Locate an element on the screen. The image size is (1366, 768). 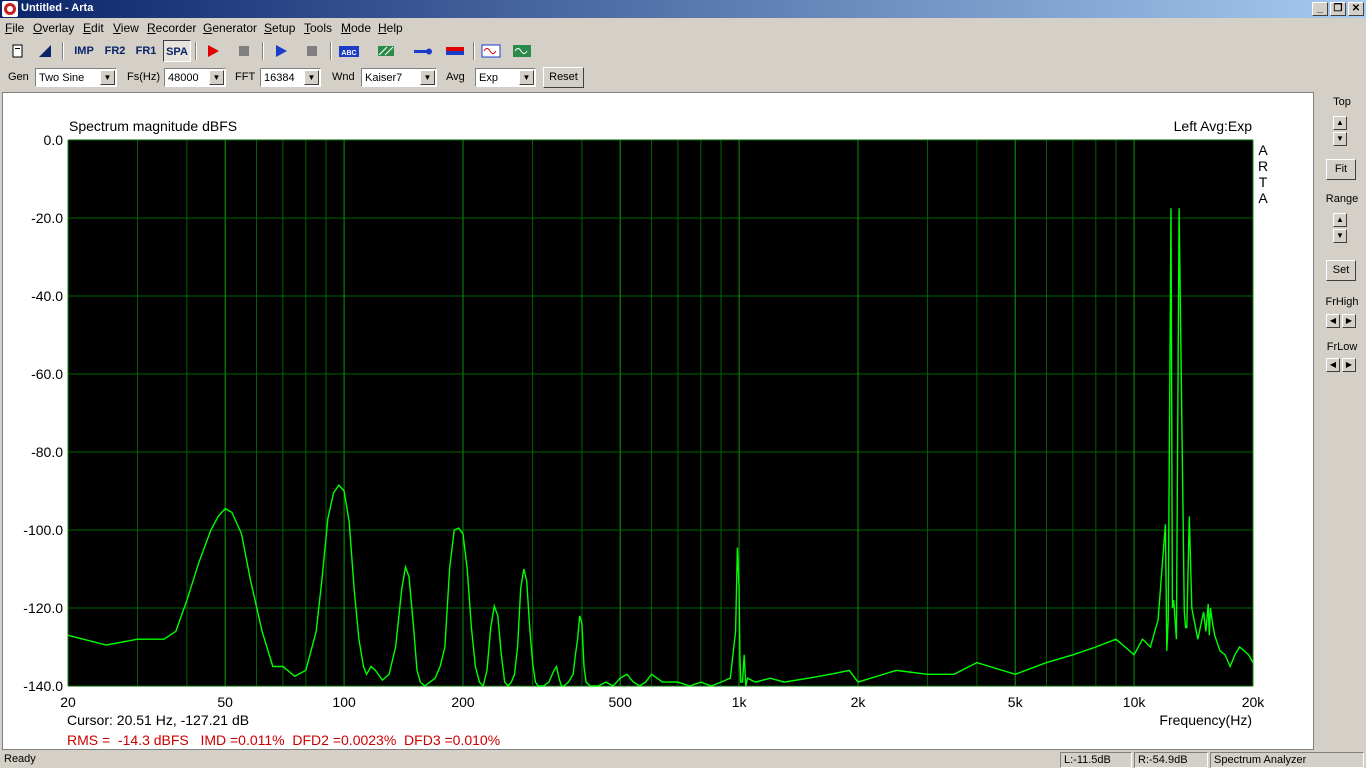
window-value: Kaiser7 is located at coordinates (384, 78).